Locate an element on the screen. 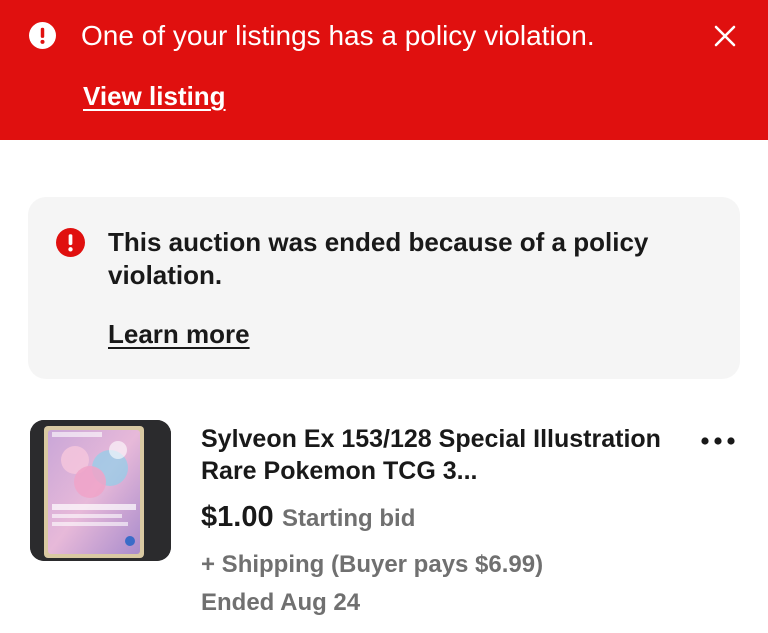 This screenshot has height=633, width=768. listing-thumbnail is located at coordinates (100, 490).